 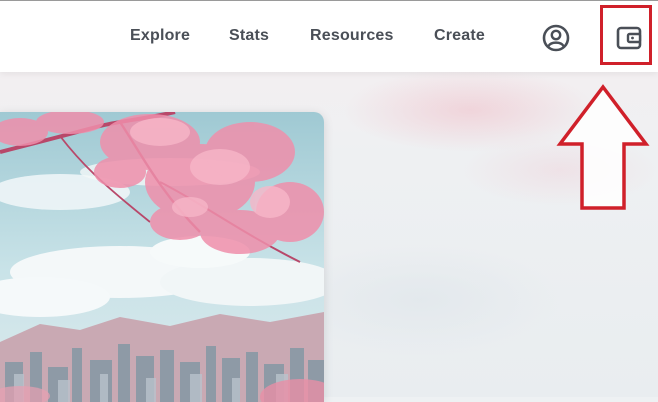 What do you see at coordinates (459, 36) in the screenshot?
I see `nav-create: Create` at bounding box center [459, 36].